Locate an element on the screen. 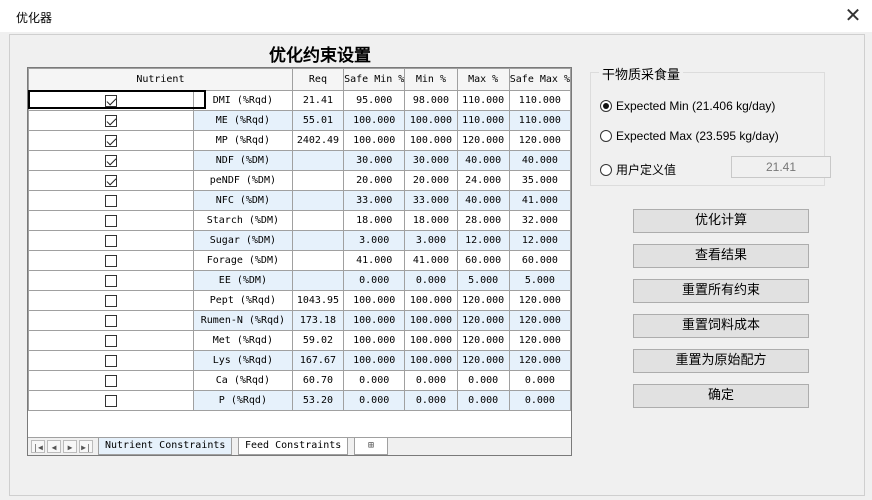 This screenshot has width=872, height=500. last-sheet-icon: ▶| is located at coordinates (86, 446).